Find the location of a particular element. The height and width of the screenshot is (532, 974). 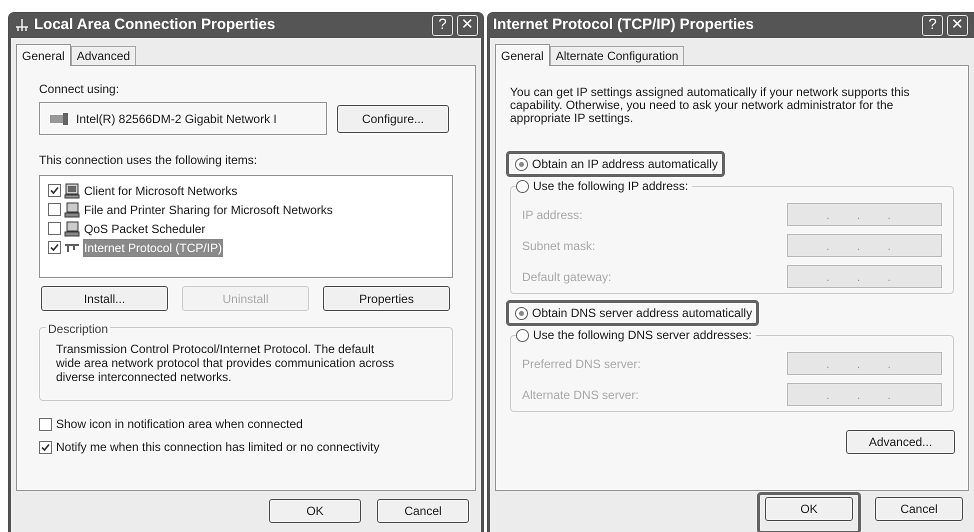

label: Connect using: is located at coordinates (79, 89).